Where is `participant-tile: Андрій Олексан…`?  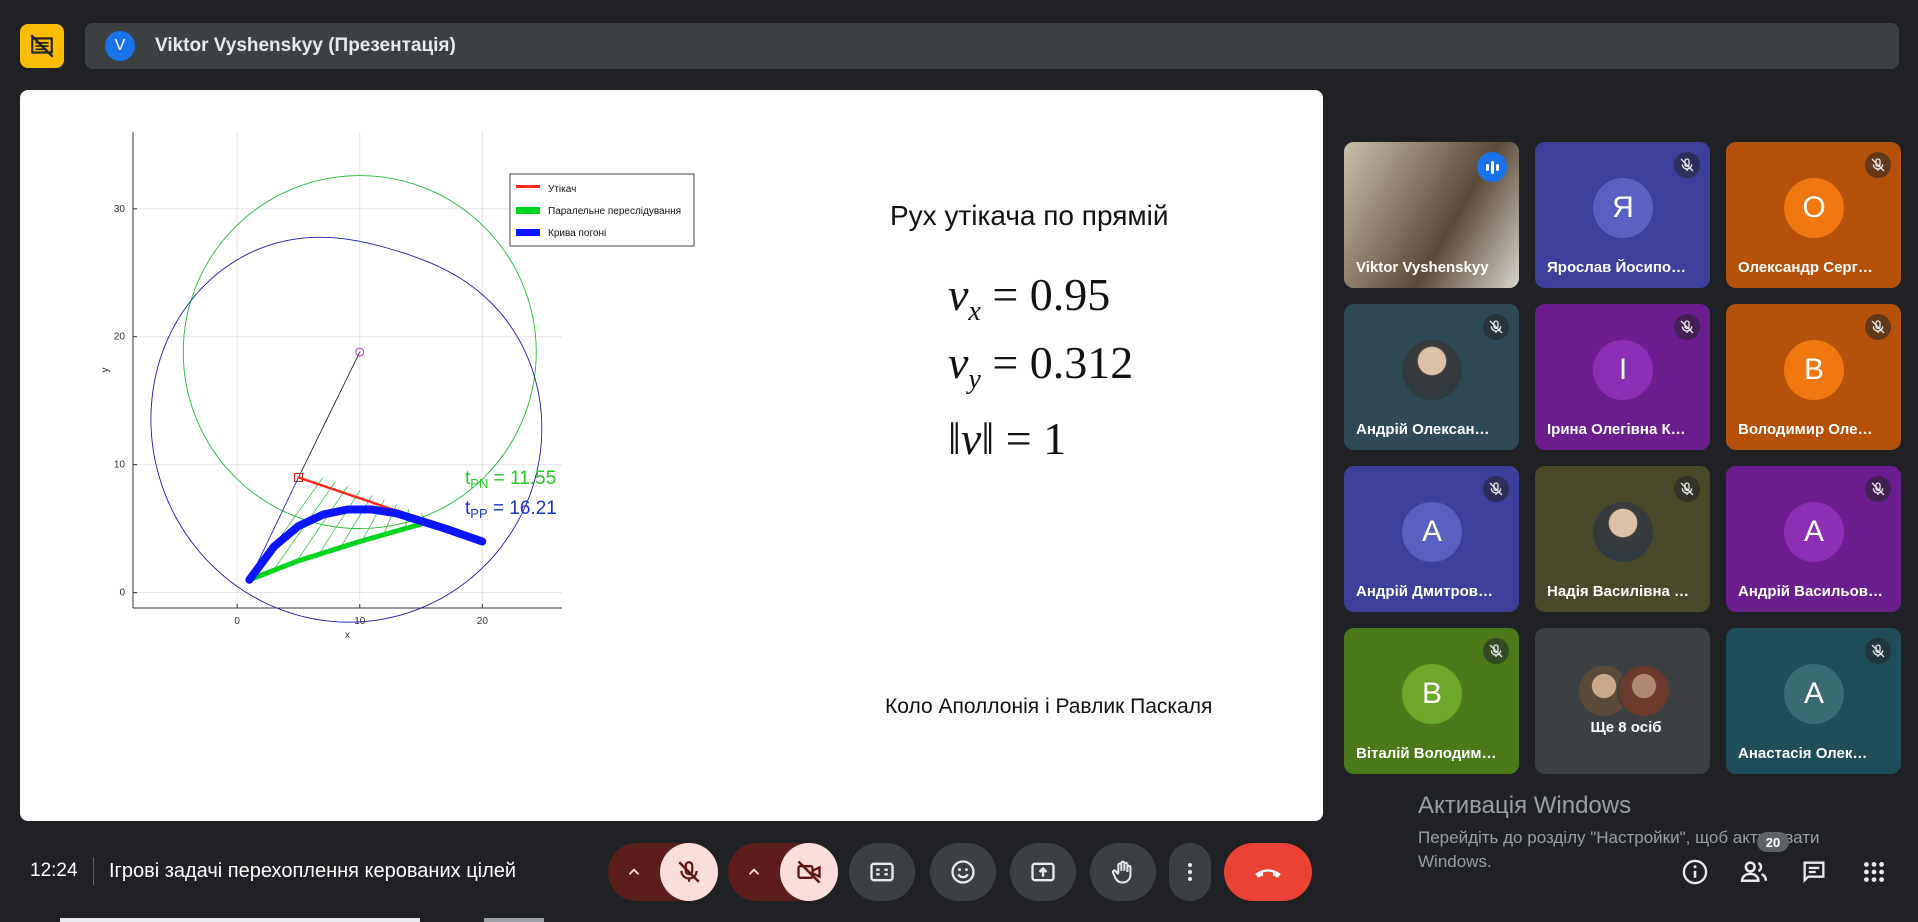 participant-tile: Андрій Олексан… is located at coordinates (1431, 377).